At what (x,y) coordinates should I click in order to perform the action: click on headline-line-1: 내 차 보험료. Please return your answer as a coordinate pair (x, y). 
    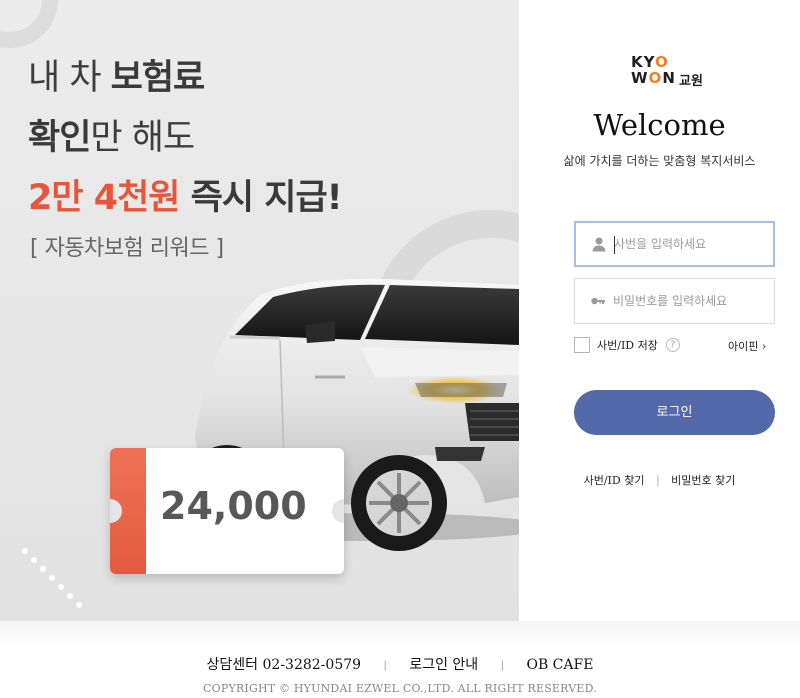
    Looking at the image, I should click on (116, 78).